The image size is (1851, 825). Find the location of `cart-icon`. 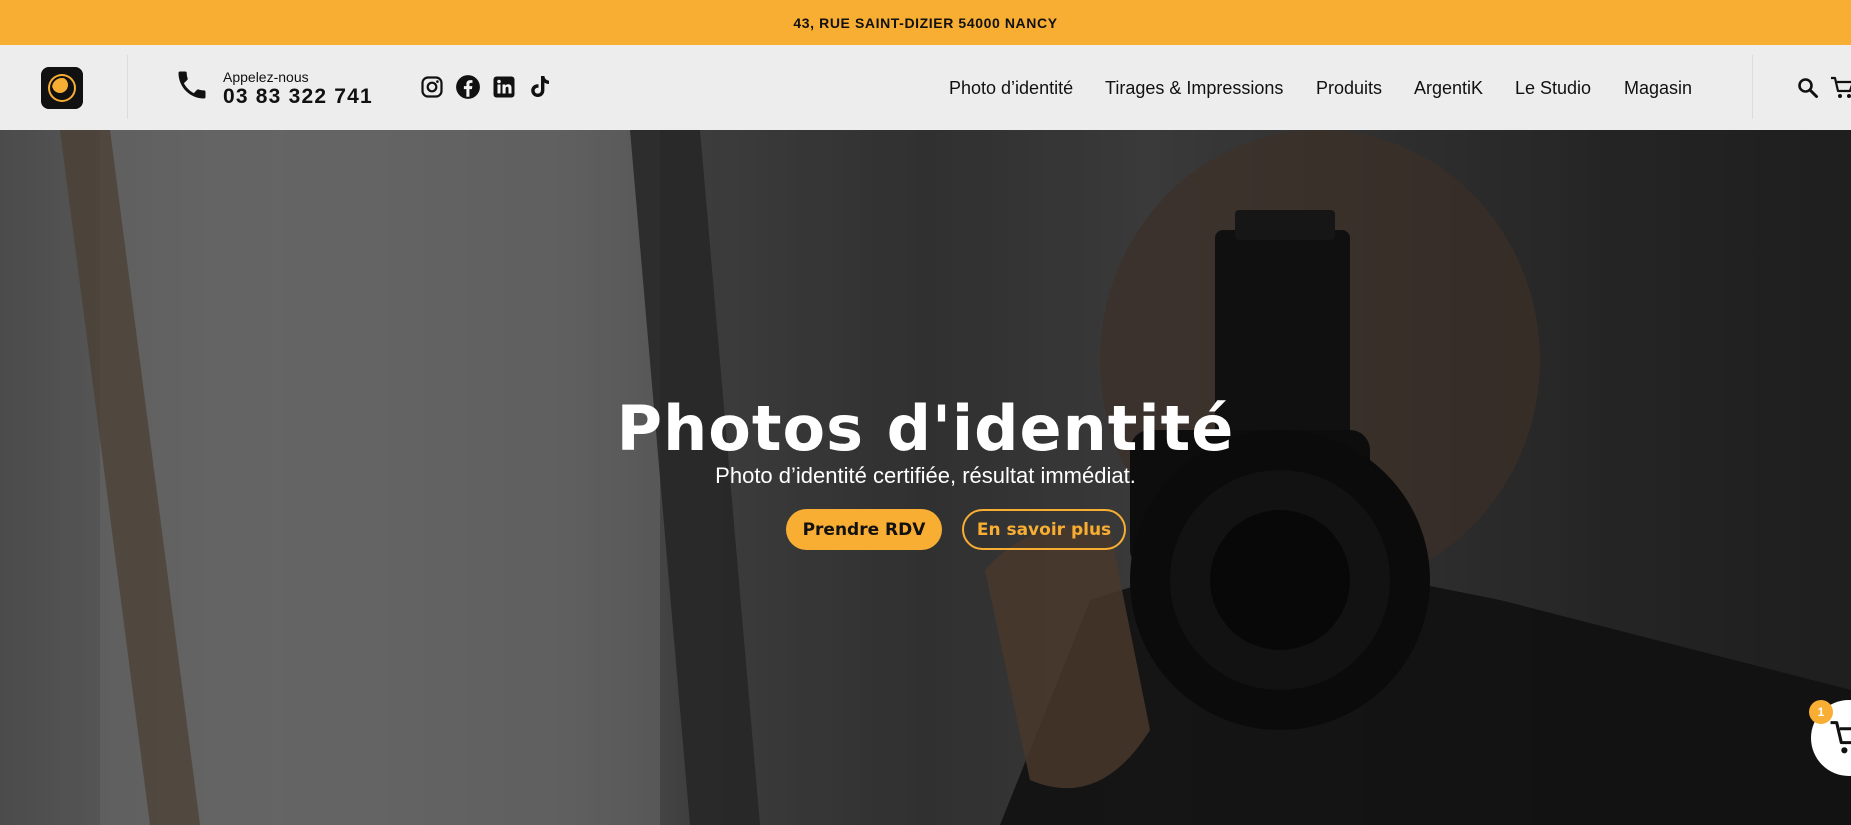

cart-icon is located at coordinates (1840, 88).